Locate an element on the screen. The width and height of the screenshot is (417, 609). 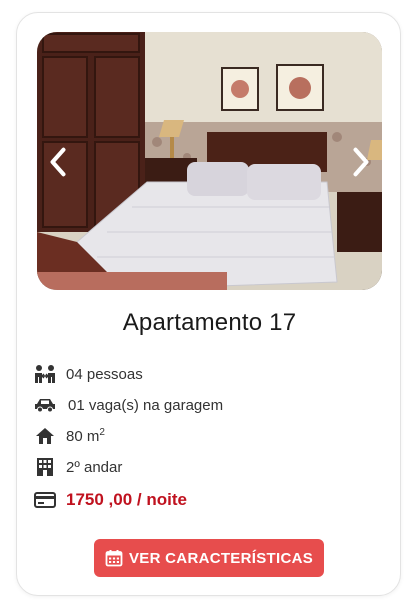
feature-floor: 2º andar is located at coordinates (194, 467).